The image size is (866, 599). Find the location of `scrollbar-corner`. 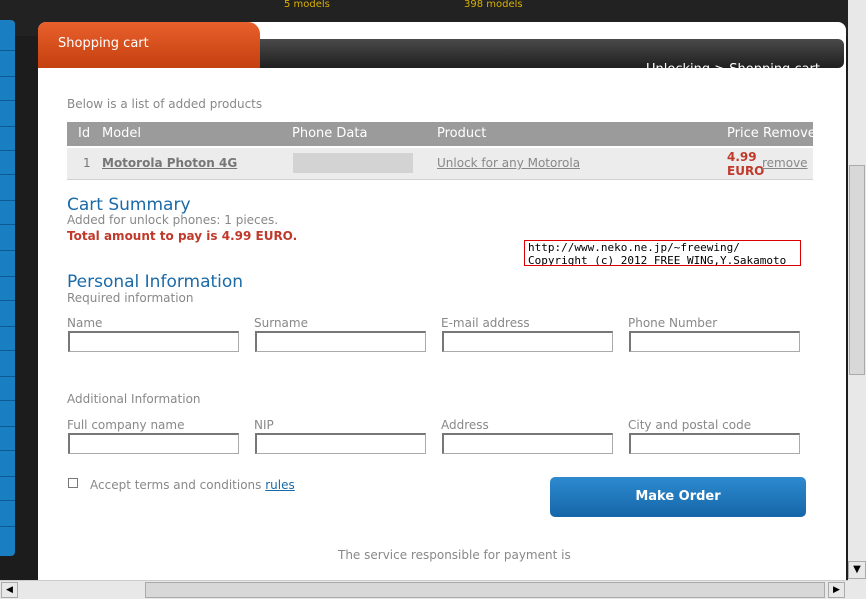

scrollbar-corner is located at coordinates (857, 589).